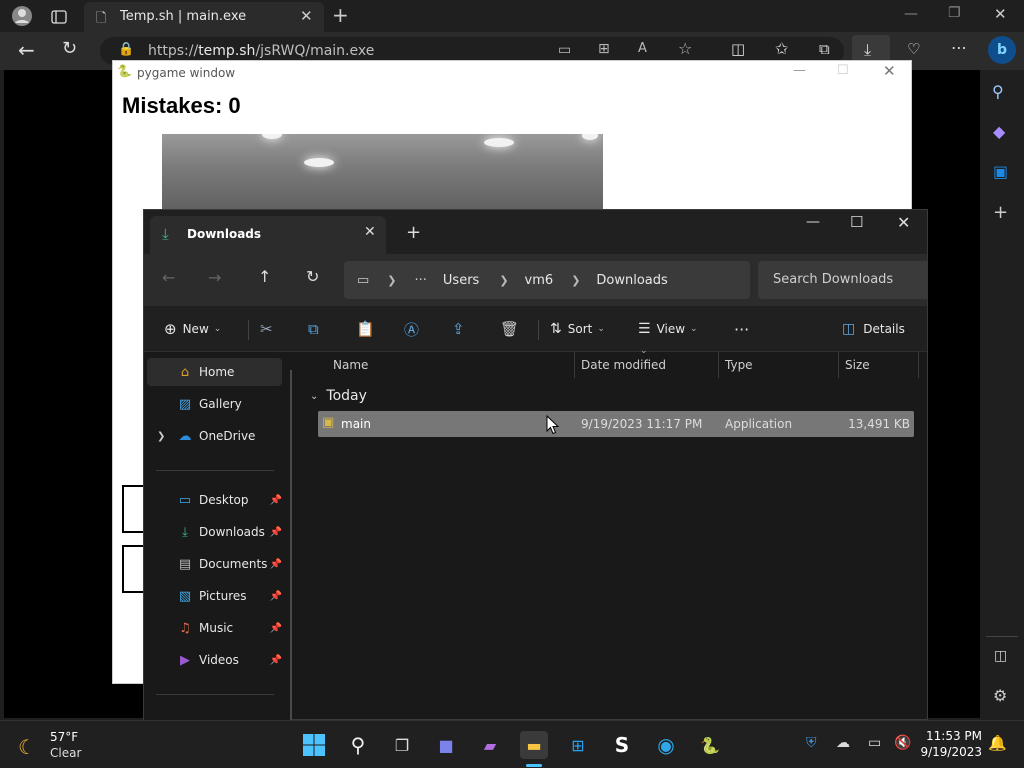 The height and width of the screenshot is (768, 1024). Describe the element at coordinates (843, 743) in the screenshot. I see `onedrive-tray-icon: ☁` at that location.